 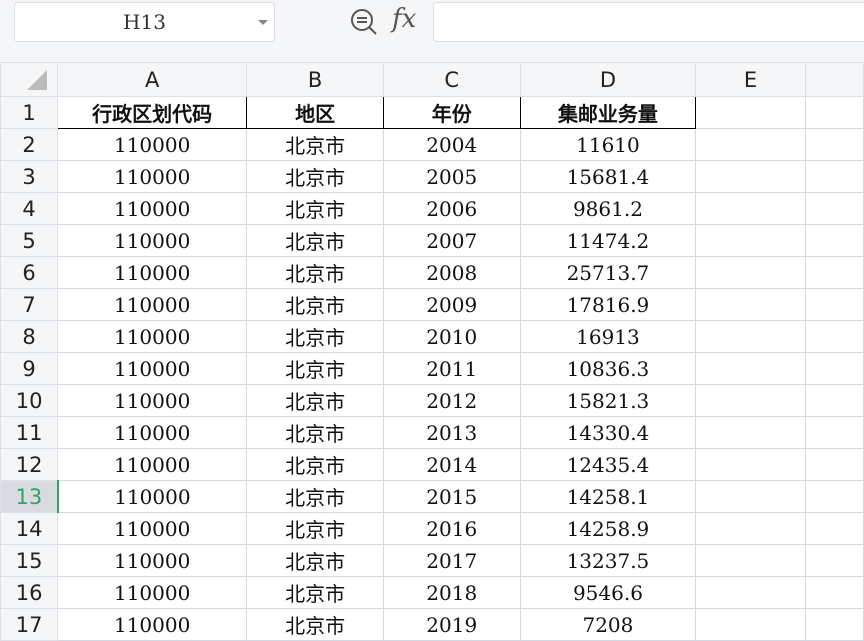 What do you see at coordinates (451, 560) in the screenshot?
I see `cell: 2017` at bounding box center [451, 560].